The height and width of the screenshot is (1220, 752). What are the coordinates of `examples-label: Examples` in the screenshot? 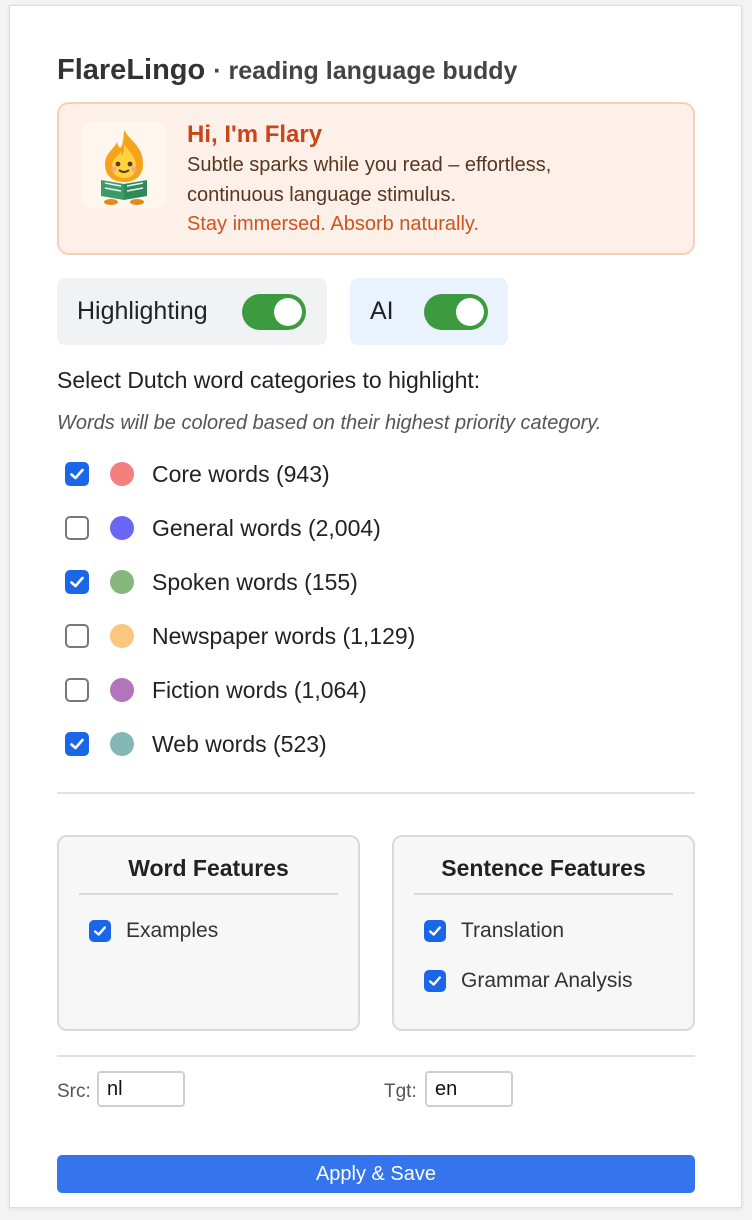 It's located at (172, 930).